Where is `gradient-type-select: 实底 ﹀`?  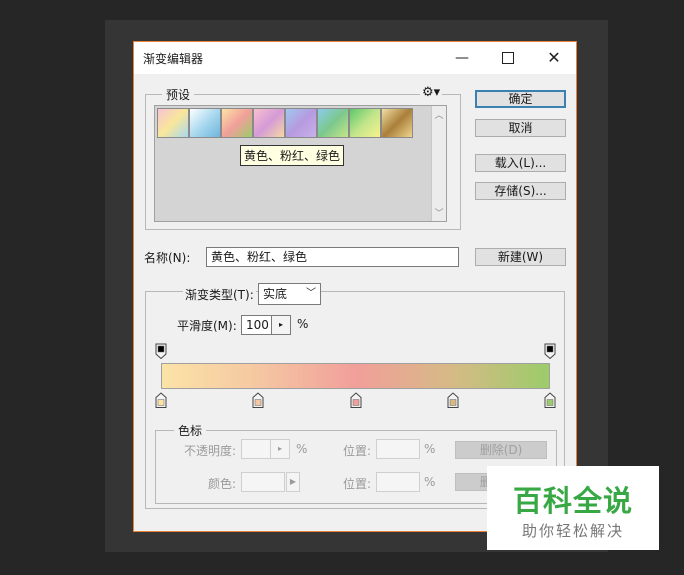 gradient-type-select: 实底 ﹀ is located at coordinates (289, 294).